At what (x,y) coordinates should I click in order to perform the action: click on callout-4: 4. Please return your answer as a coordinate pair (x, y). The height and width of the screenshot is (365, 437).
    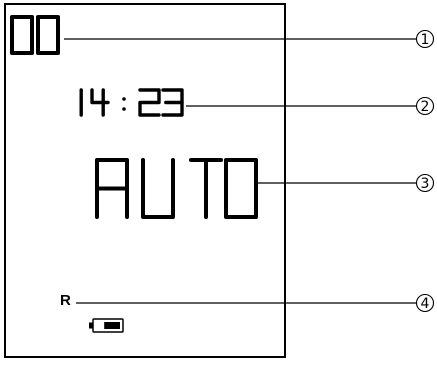
    Looking at the image, I should click on (425, 303).